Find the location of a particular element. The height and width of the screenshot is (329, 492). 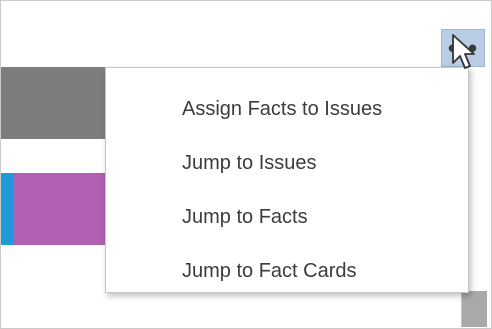

menu-item-label: Assign Facts to Issues is located at coordinates (282, 108).